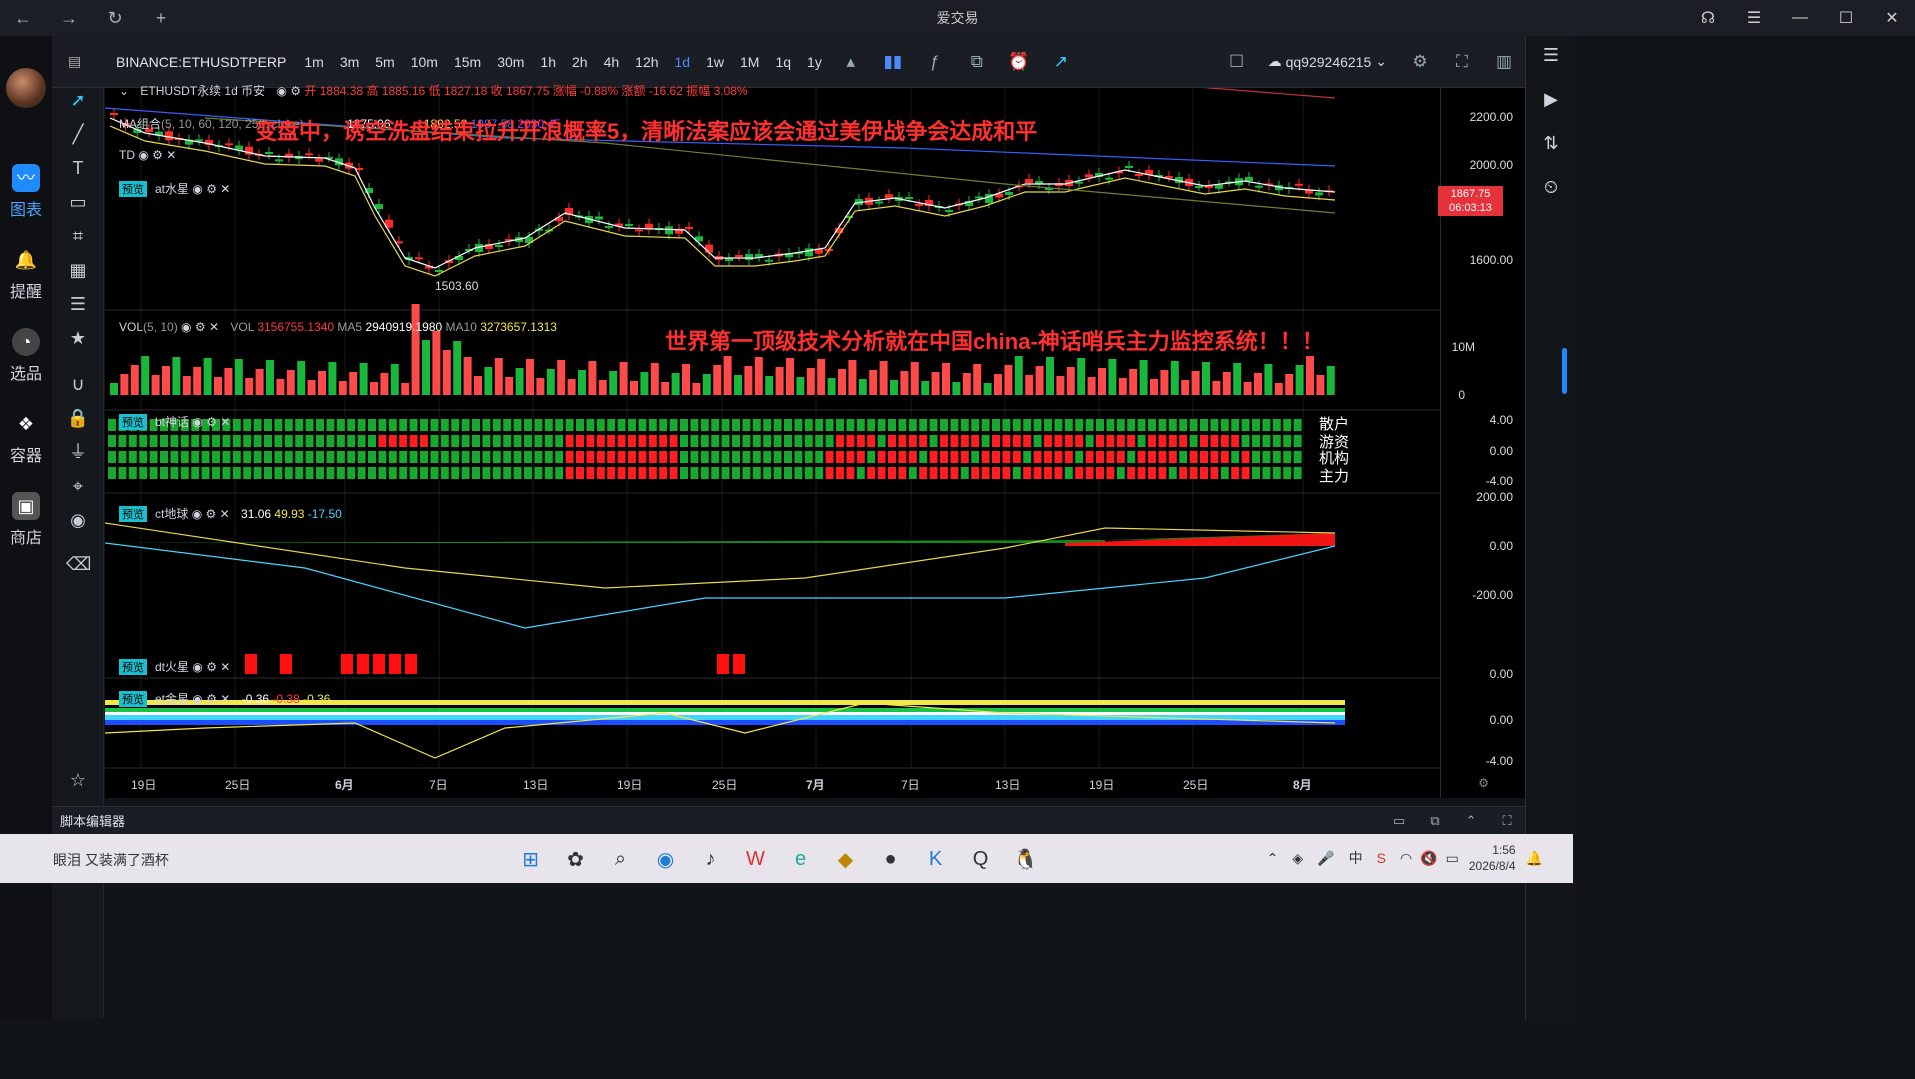 The height and width of the screenshot is (1079, 1915). Describe the element at coordinates (26, 274) in the screenshot. I see `nav-alert: 🔔 提醒` at that location.